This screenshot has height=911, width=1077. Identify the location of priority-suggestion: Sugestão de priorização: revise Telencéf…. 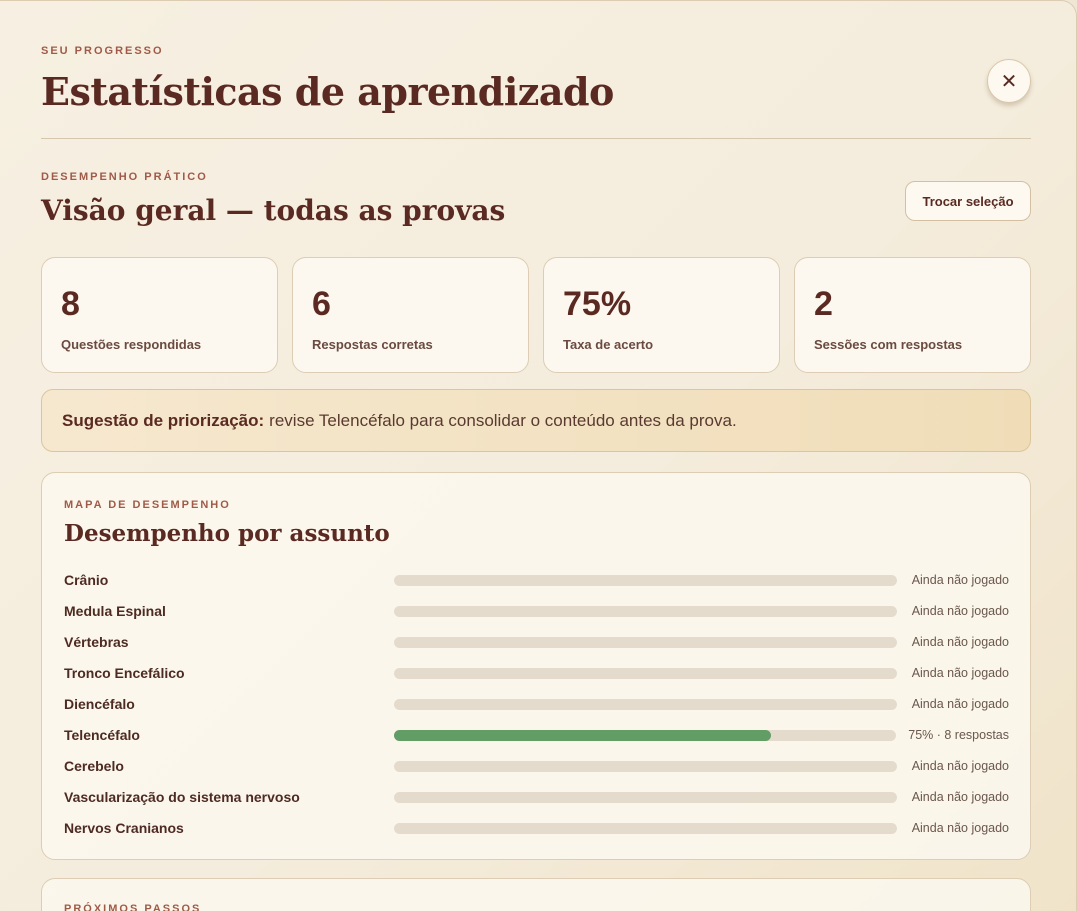
(536, 420).